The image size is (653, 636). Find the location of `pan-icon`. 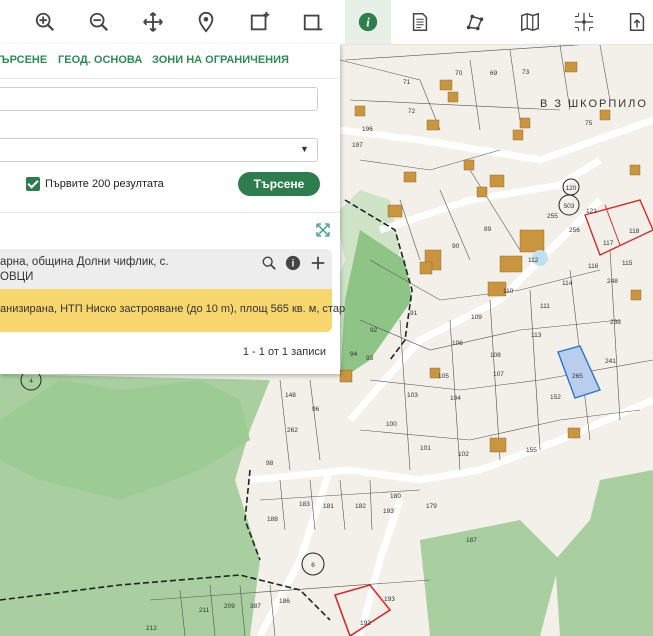

pan-icon is located at coordinates (153, 22).